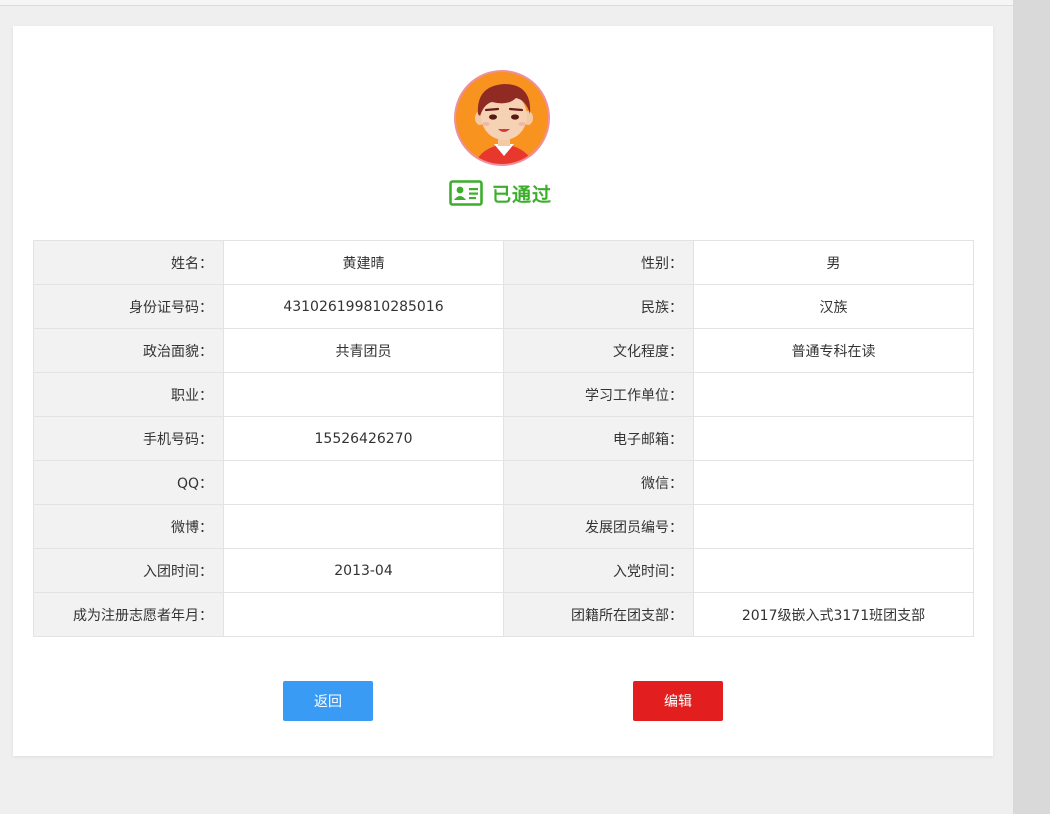  What do you see at coordinates (363, 570) in the screenshot?
I see `field-value: 2013-04` at bounding box center [363, 570].